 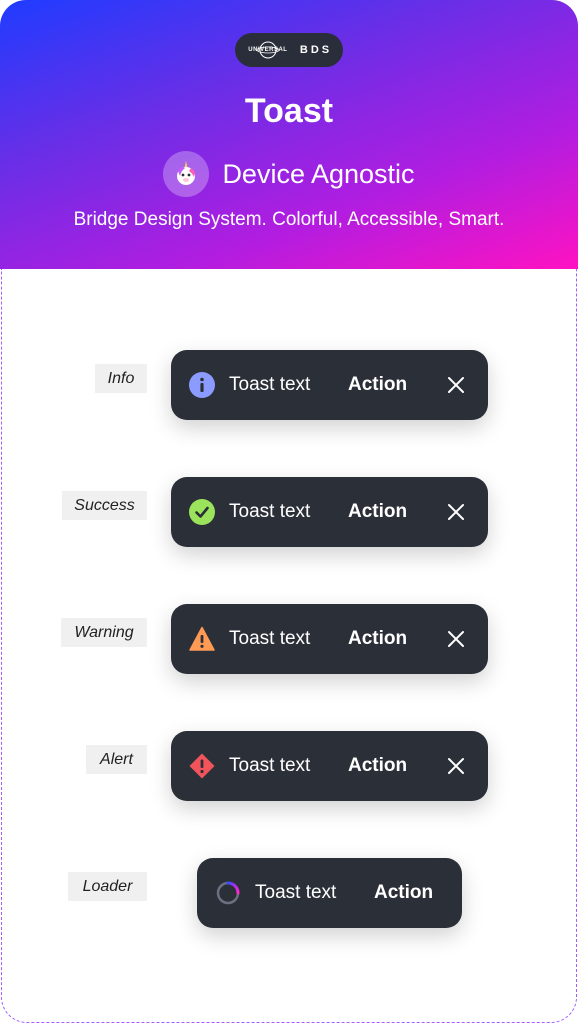 I want to click on brand-badge: BDS, so click(x=316, y=50).